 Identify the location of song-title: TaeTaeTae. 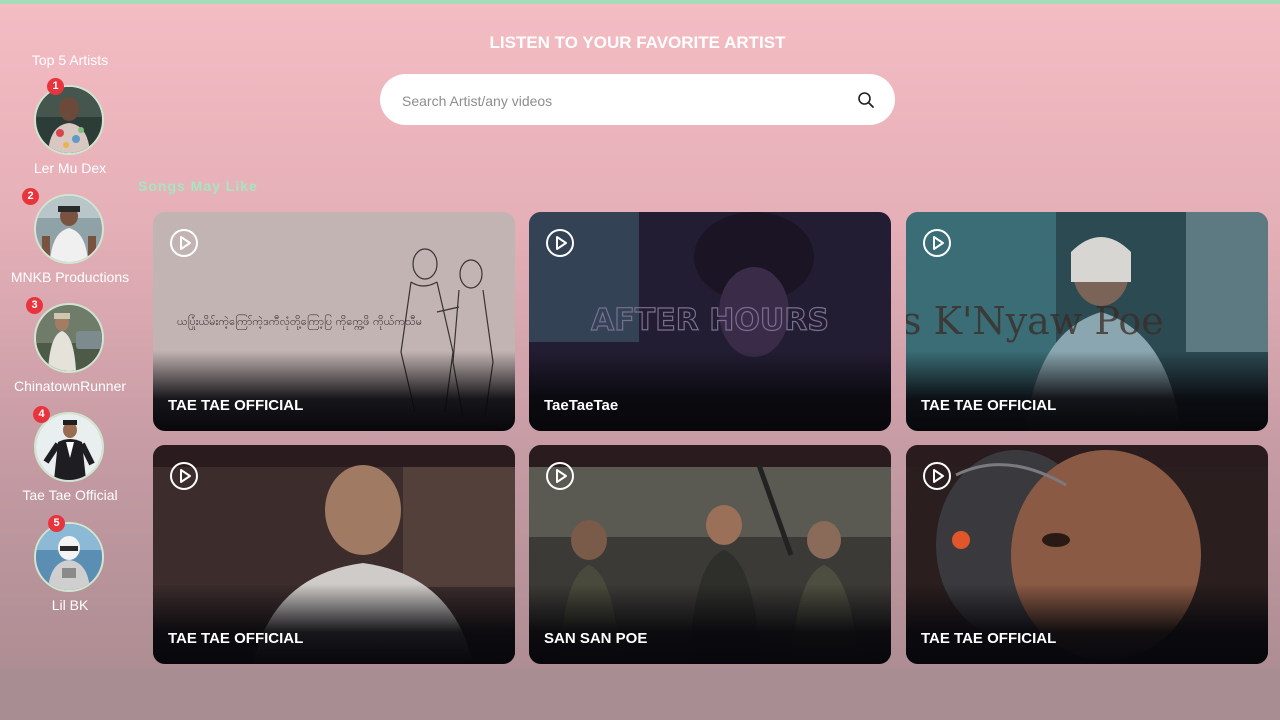
(581, 405).